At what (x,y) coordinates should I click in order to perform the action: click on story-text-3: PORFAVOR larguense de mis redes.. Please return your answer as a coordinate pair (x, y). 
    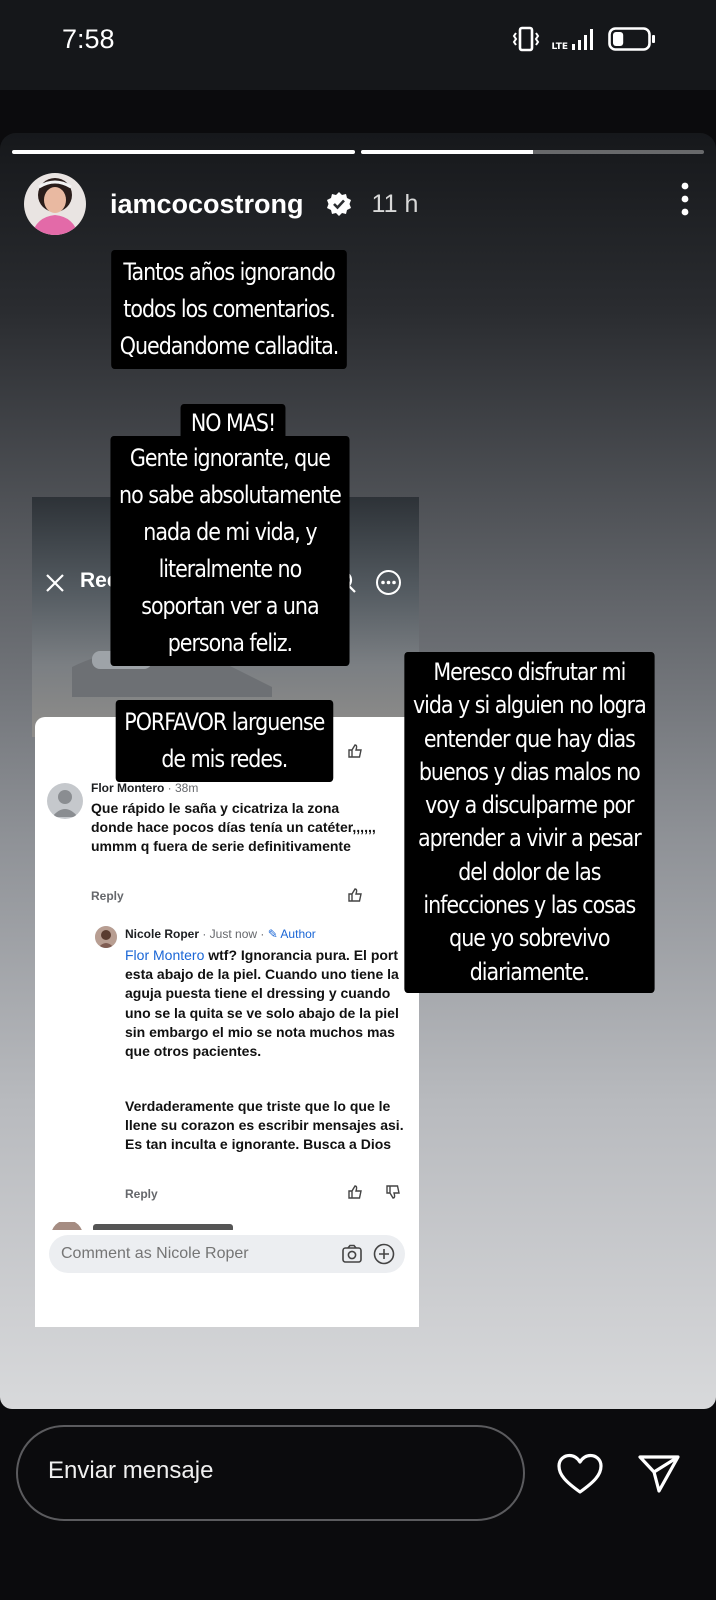
    Looking at the image, I should click on (224, 741).